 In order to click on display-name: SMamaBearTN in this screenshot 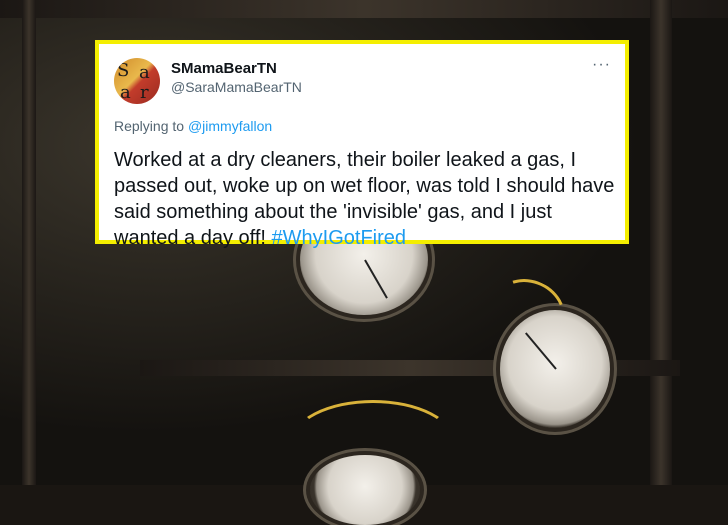, I will do `click(224, 68)`.